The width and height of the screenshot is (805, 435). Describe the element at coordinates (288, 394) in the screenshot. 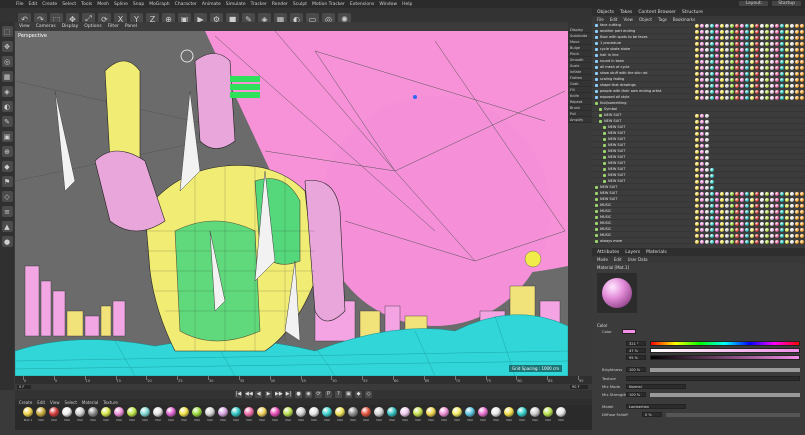

I see `transport-button-6: ▶|` at that location.